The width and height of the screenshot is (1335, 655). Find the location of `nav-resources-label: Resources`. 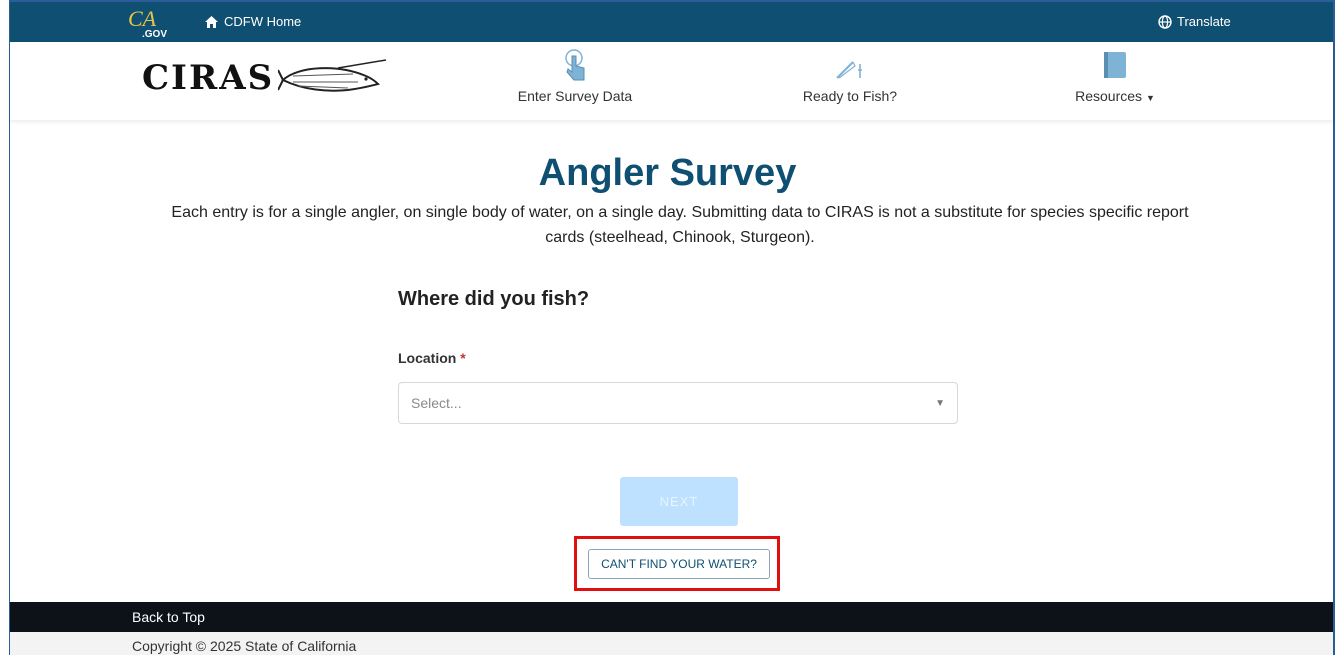

nav-resources-label: Resources is located at coordinates (1109, 96).